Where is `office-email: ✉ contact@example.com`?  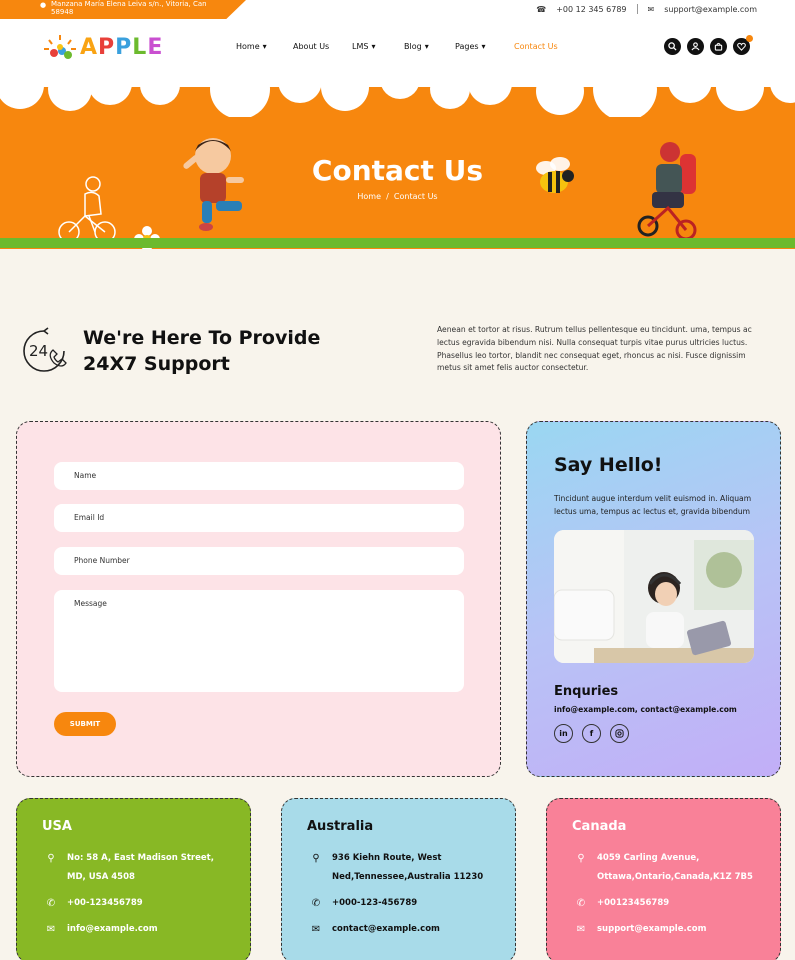 office-email: ✉ contact@example.com is located at coordinates (403, 929).